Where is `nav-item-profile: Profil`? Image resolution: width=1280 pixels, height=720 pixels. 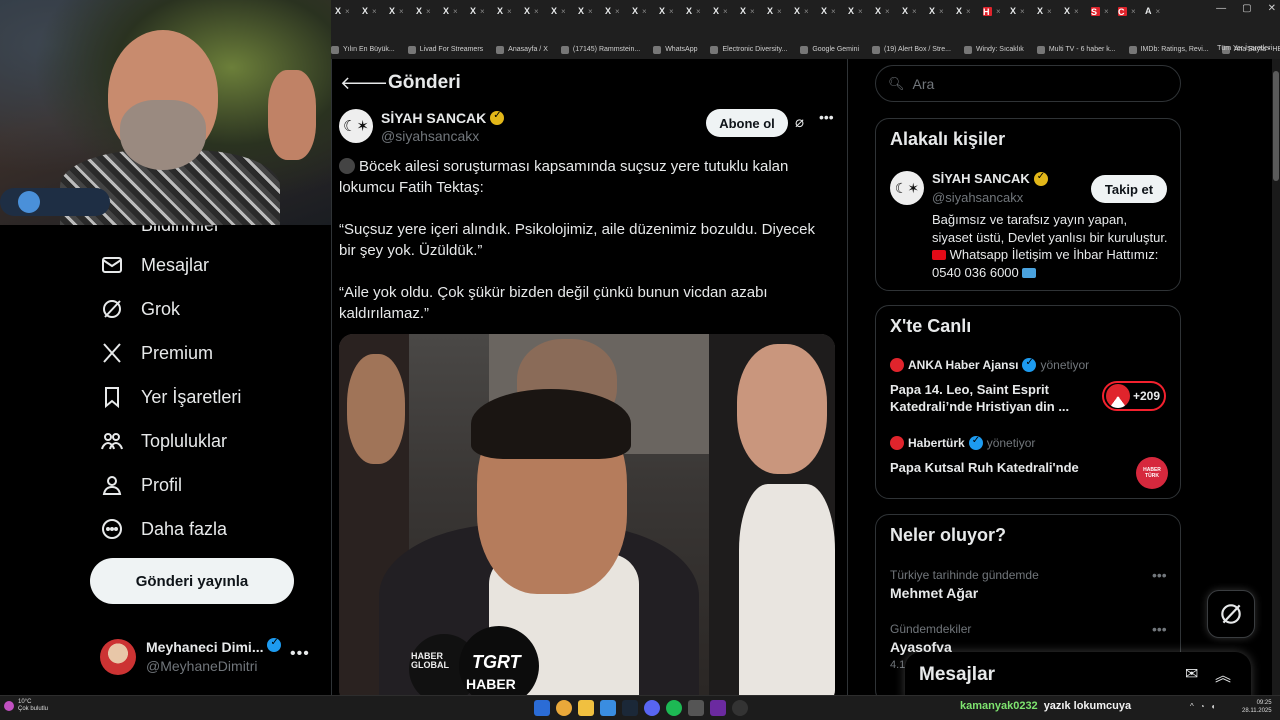 nav-item-profile: Profil is located at coordinates (141, 485).